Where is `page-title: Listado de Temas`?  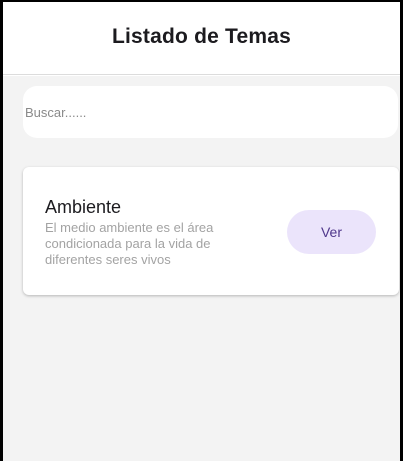 page-title: Listado de Temas is located at coordinates (201, 36).